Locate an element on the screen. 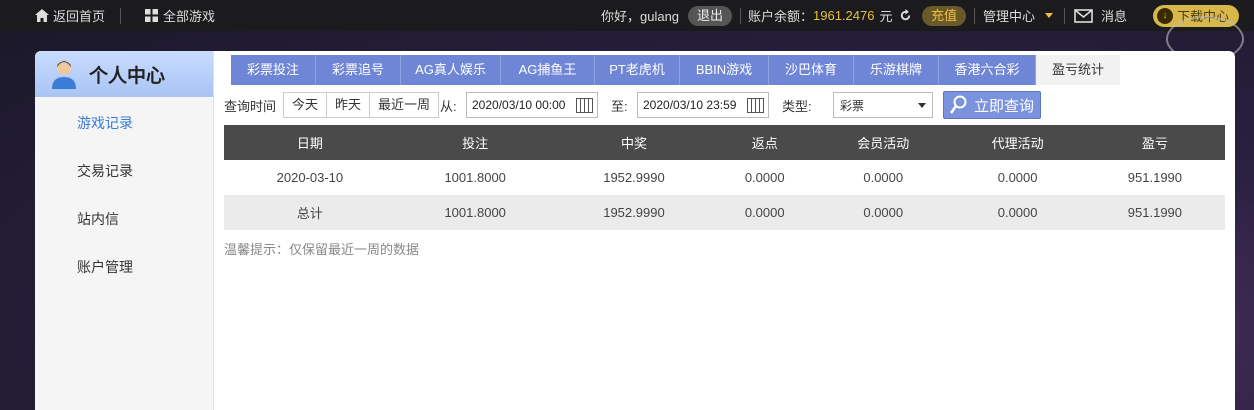 The image size is (1254, 410). search-icon is located at coordinates (958, 104).